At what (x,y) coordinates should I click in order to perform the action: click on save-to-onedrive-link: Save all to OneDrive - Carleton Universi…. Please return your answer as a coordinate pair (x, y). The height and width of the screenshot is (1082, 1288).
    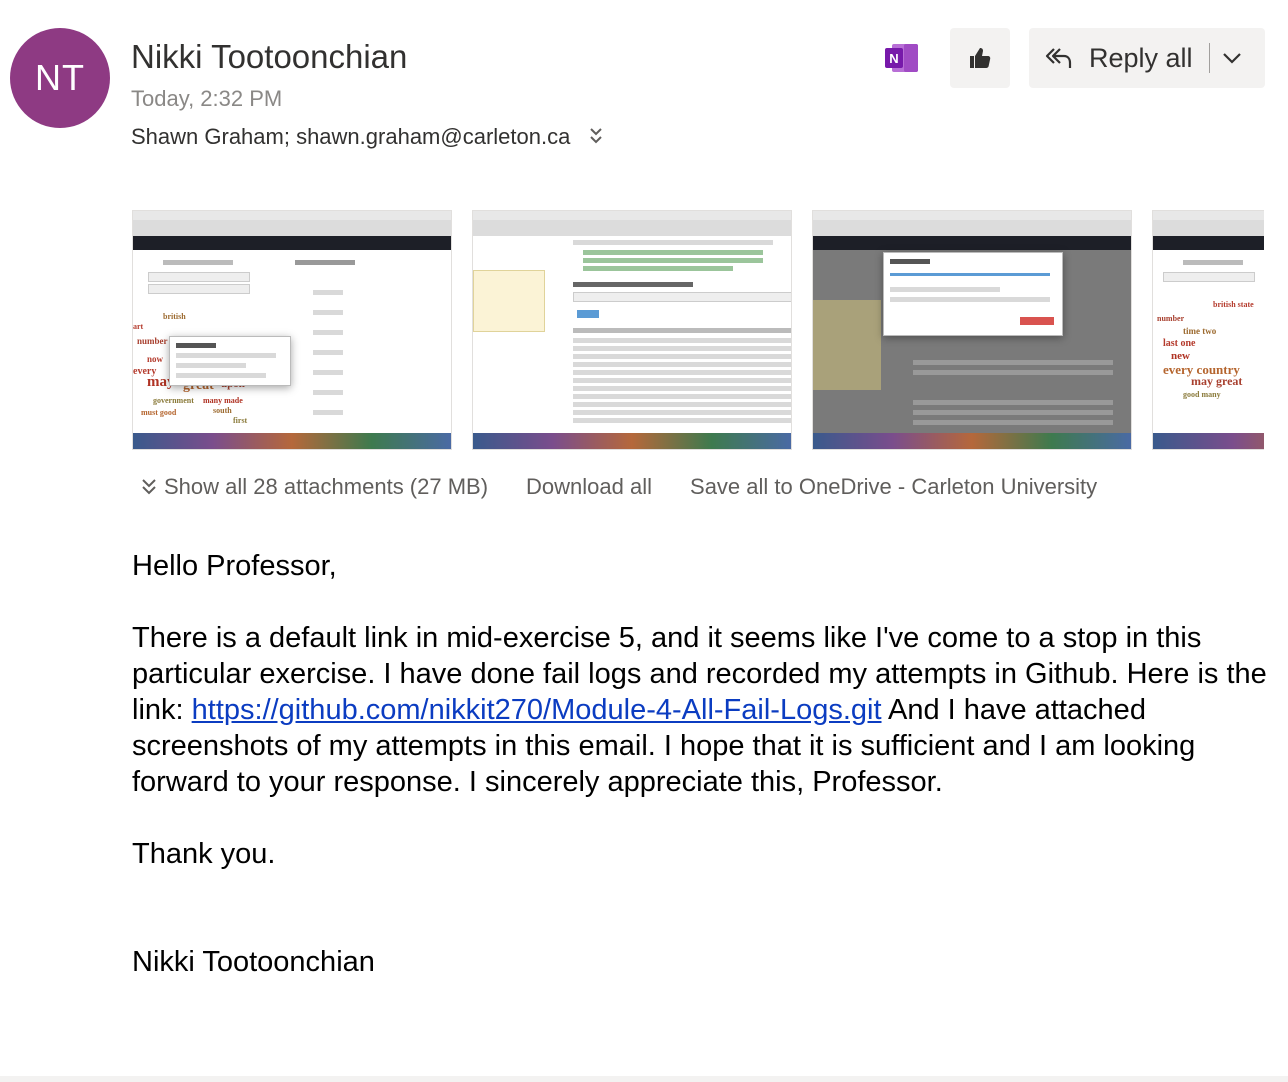
    Looking at the image, I should click on (893, 487).